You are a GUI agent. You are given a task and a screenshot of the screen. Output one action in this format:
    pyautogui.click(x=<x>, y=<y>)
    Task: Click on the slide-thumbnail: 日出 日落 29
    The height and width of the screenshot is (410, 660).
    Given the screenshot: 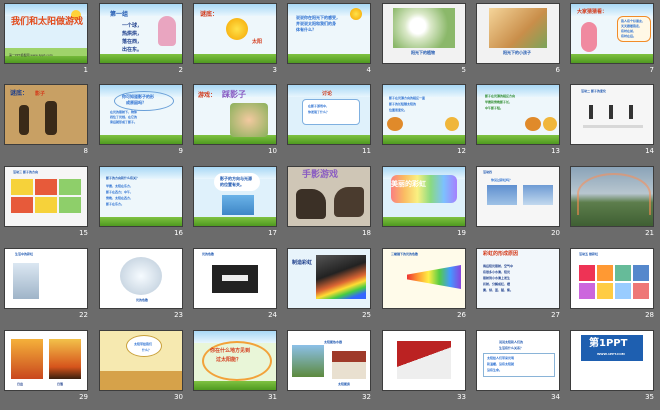 What is the action you would take?
    pyautogui.click(x=47, y=367)
    